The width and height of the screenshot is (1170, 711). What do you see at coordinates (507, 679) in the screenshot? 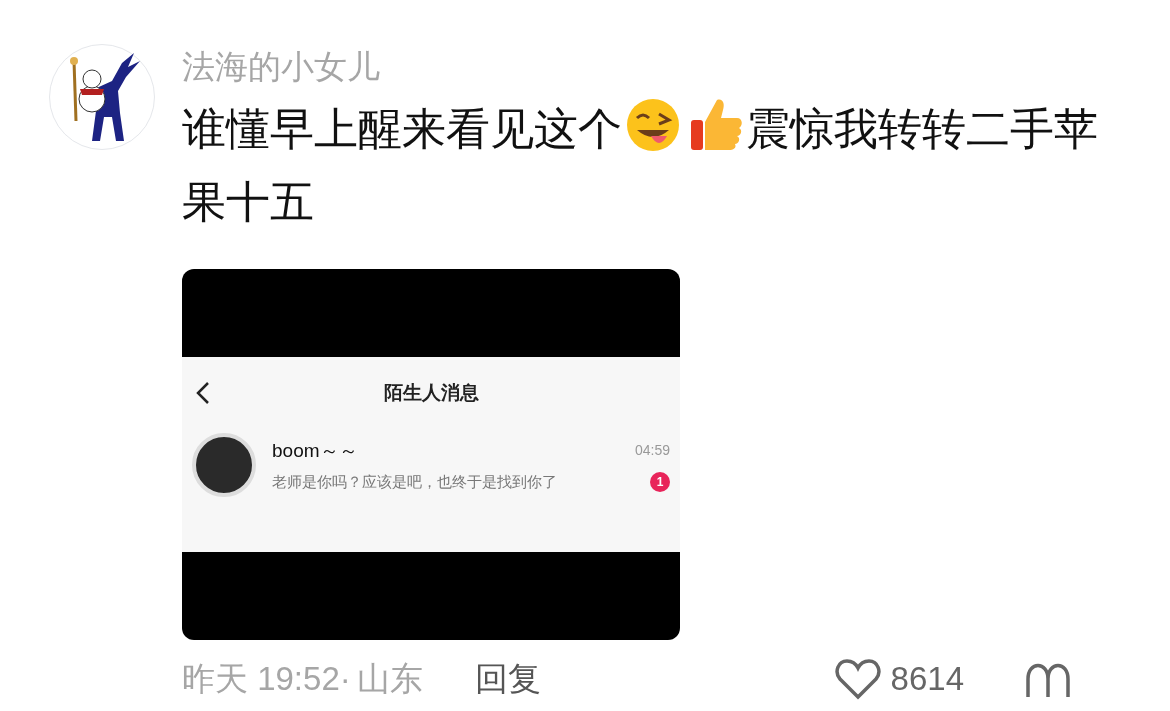
I see `reply-button: 回复` at bounding box center [507, 679].